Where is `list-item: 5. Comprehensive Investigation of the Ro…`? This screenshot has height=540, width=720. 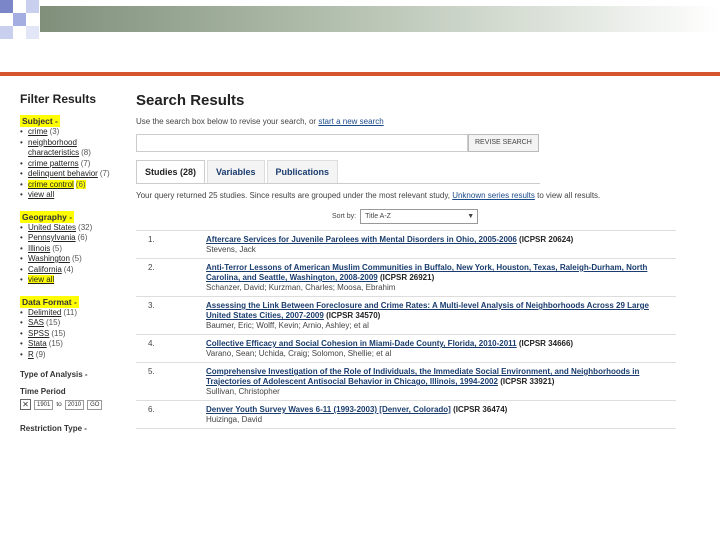 list-item: 5. Comprehensive Investigation of the Ro… is located at coordinates (406, 382).